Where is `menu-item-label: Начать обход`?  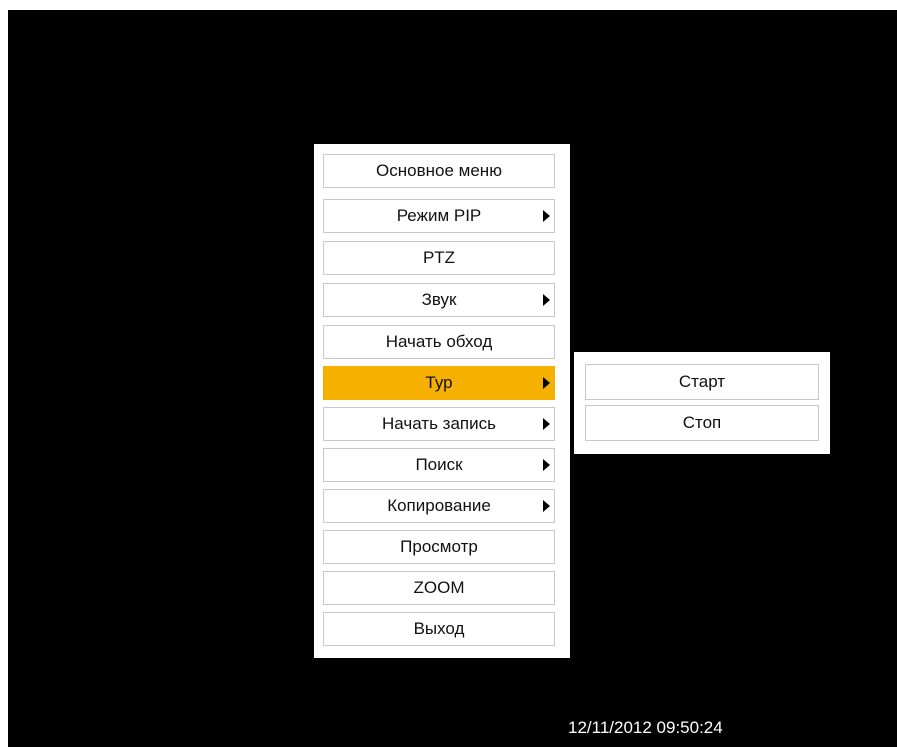 menu-item-label: Начать обход is located at coordinates (439, 341).